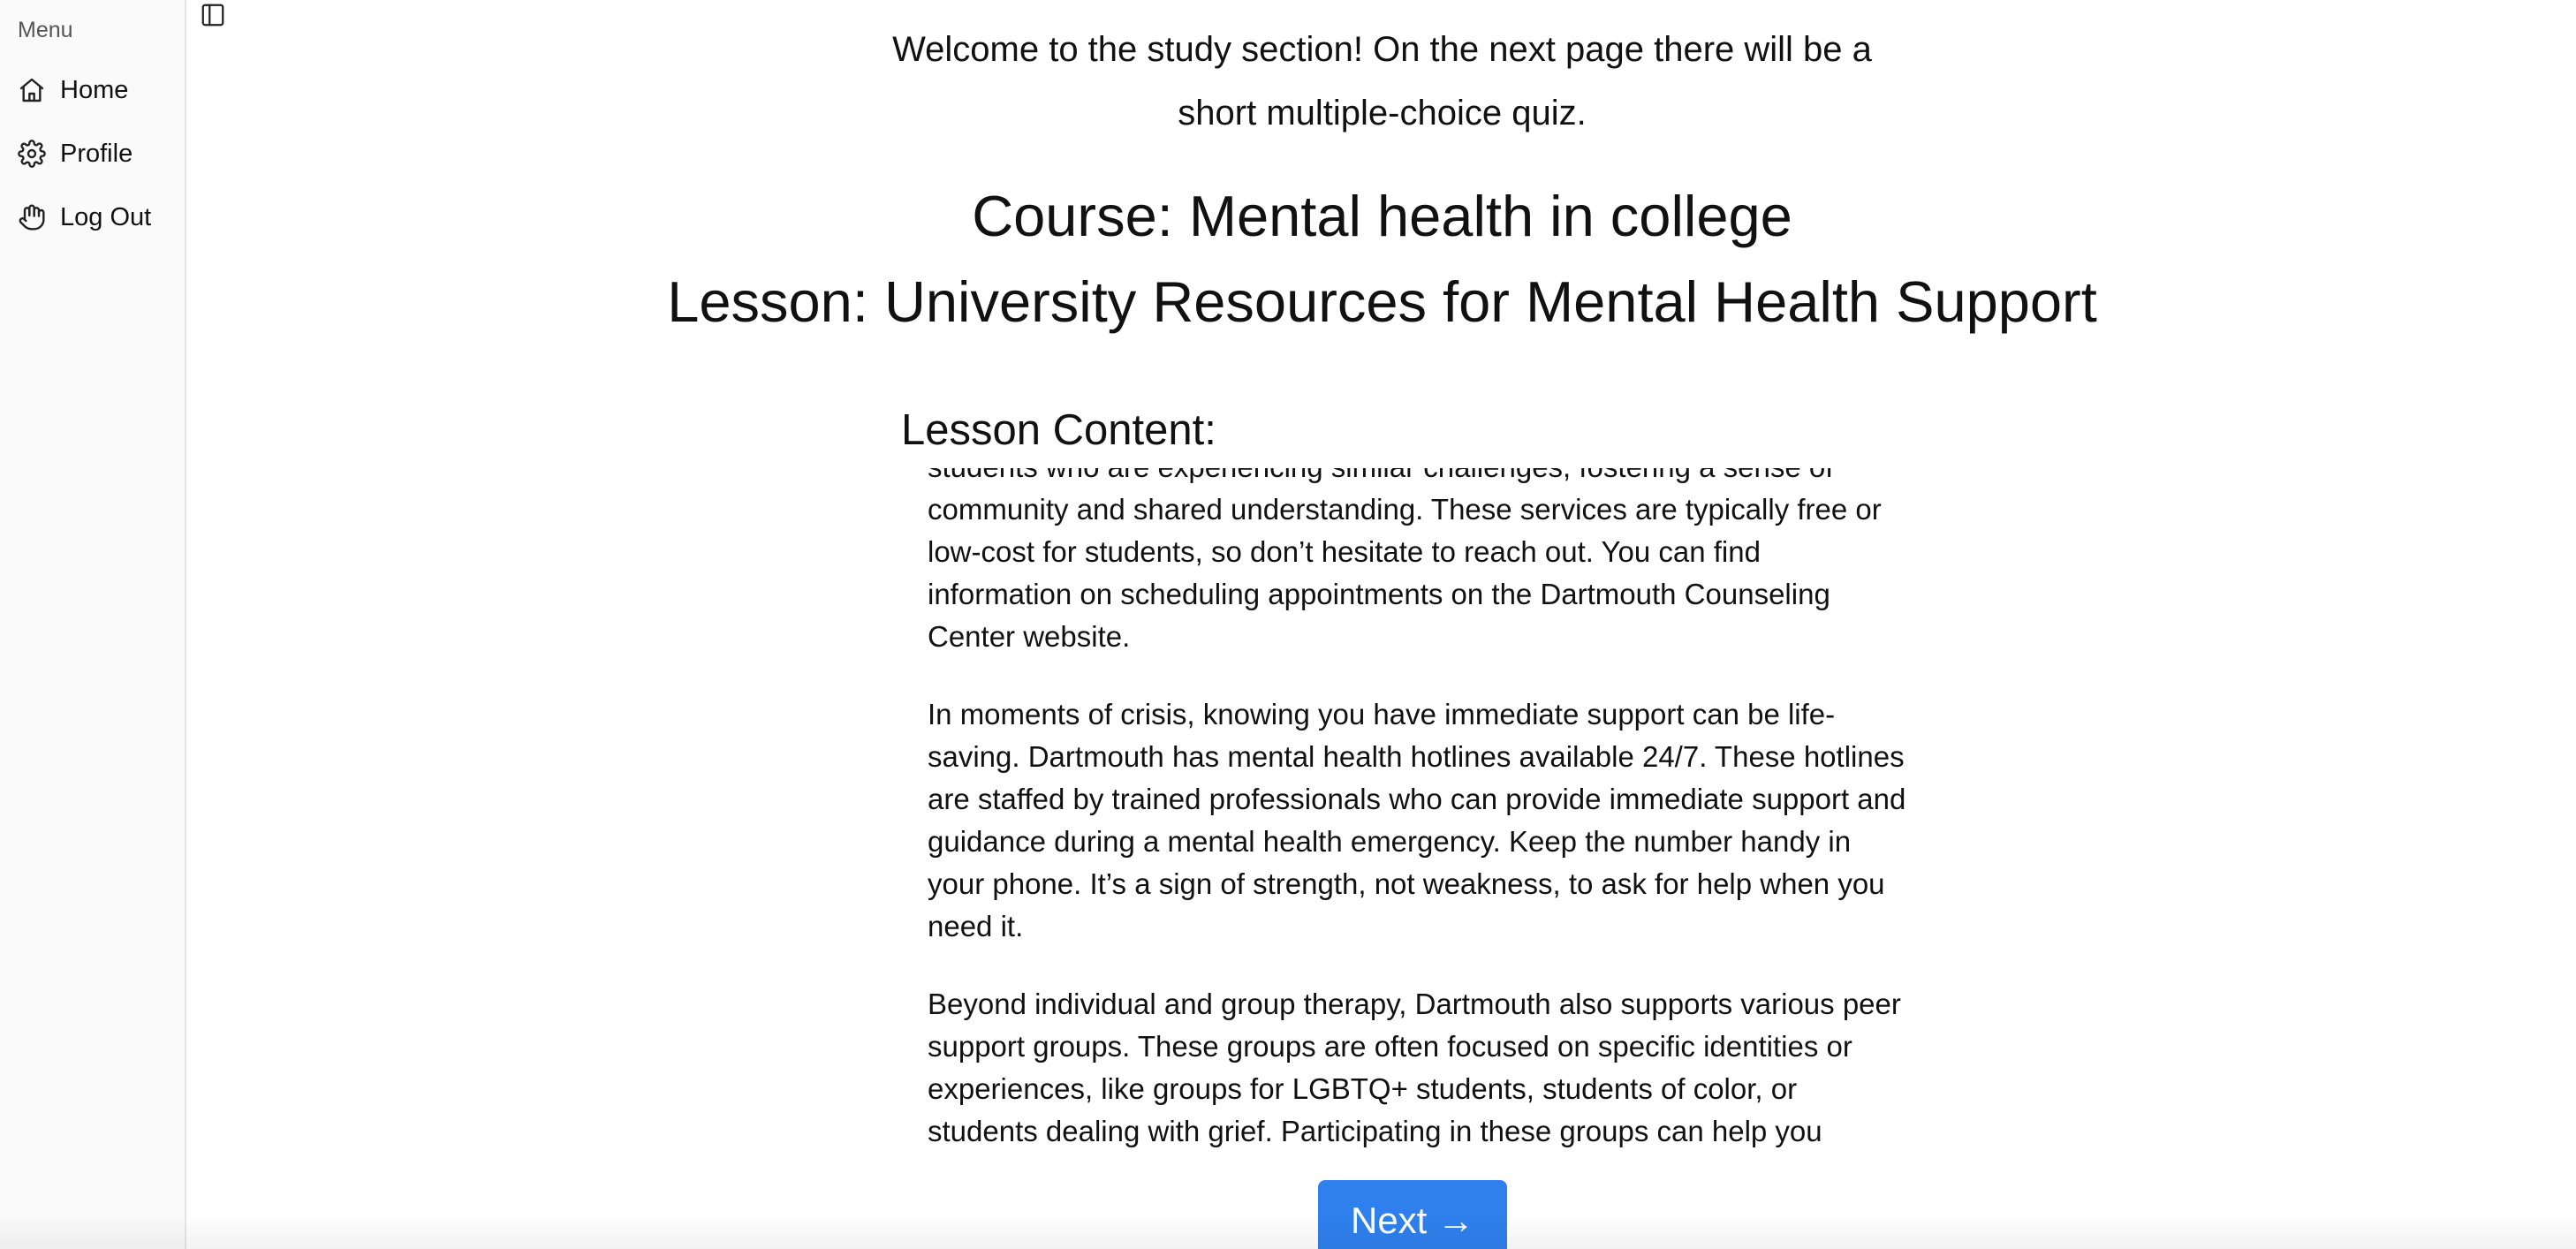  Describe the element at coordinates (46, 30) in the screenshot. I see `sidebar-heading: Menu` at that location.